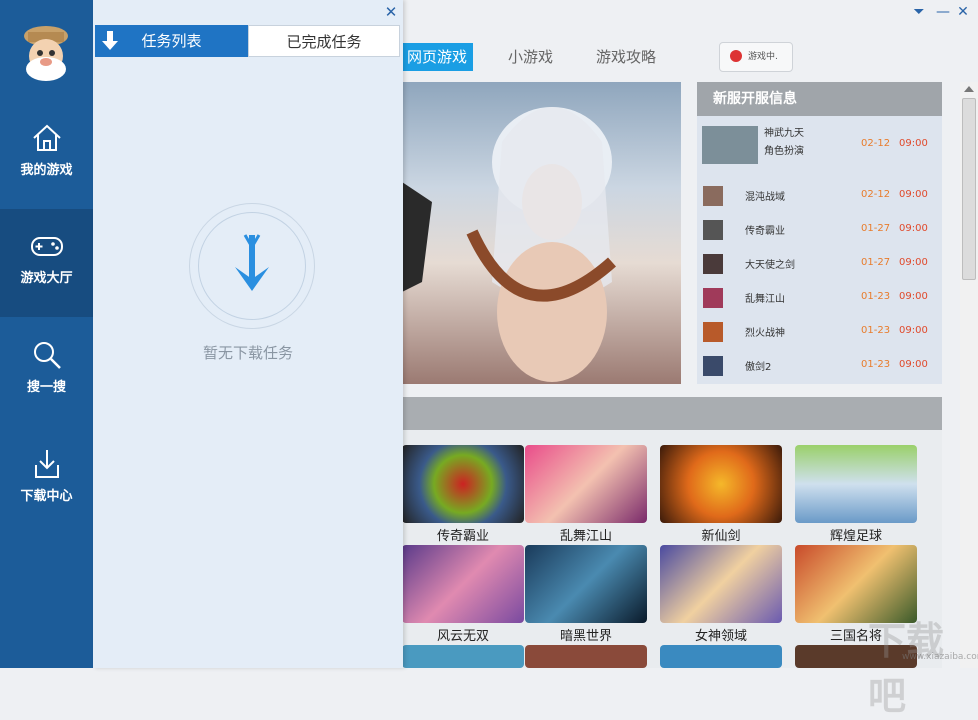 This screenshot has height=720, width=978. Describe the element at coordinates (770, 265) in the screenshot. I see `server-name: 大天使之剑` at that location.